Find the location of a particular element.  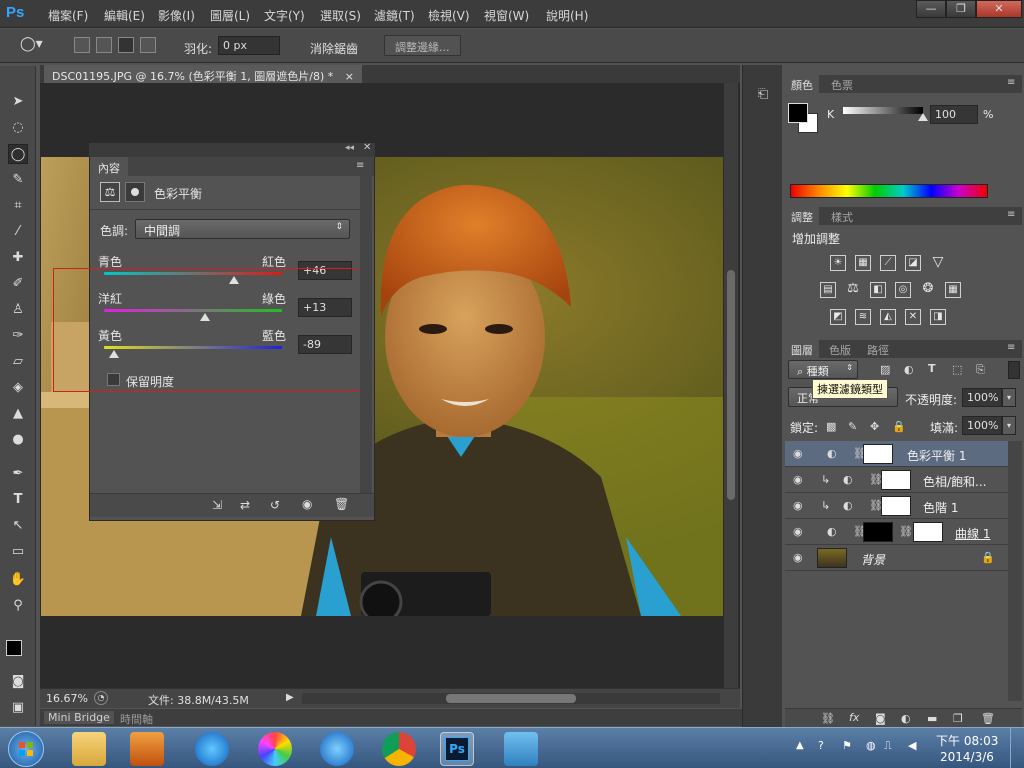

levels-icon: ▦ is located at coordinates (863, 263).